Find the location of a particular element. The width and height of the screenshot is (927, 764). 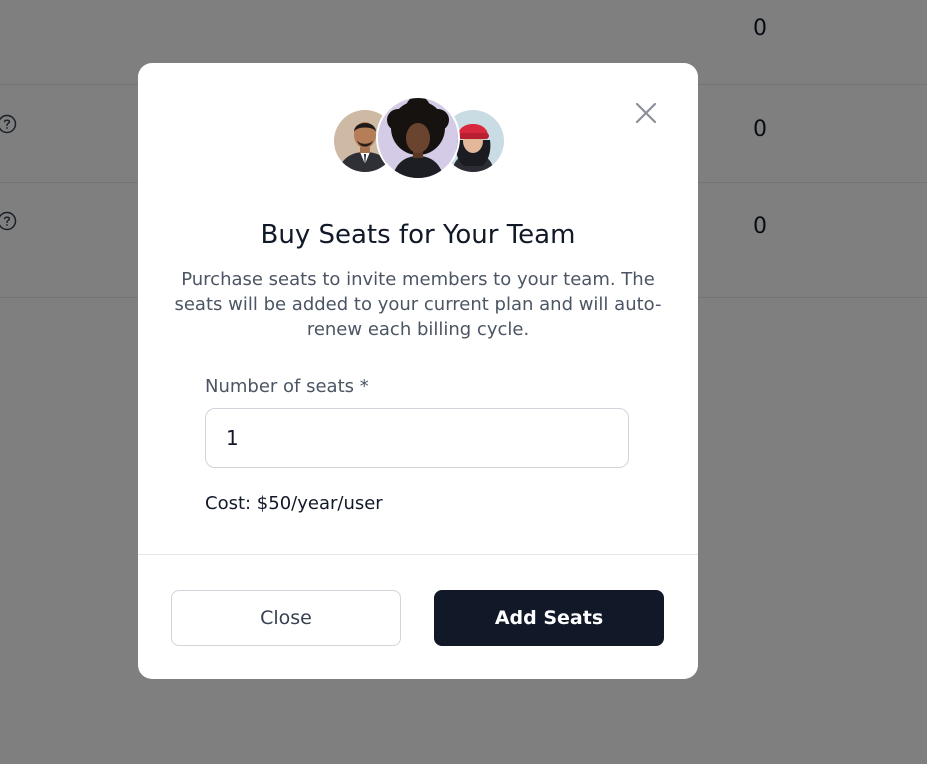

avatar-woman-curly-hair is located at coordinates (418, 138).